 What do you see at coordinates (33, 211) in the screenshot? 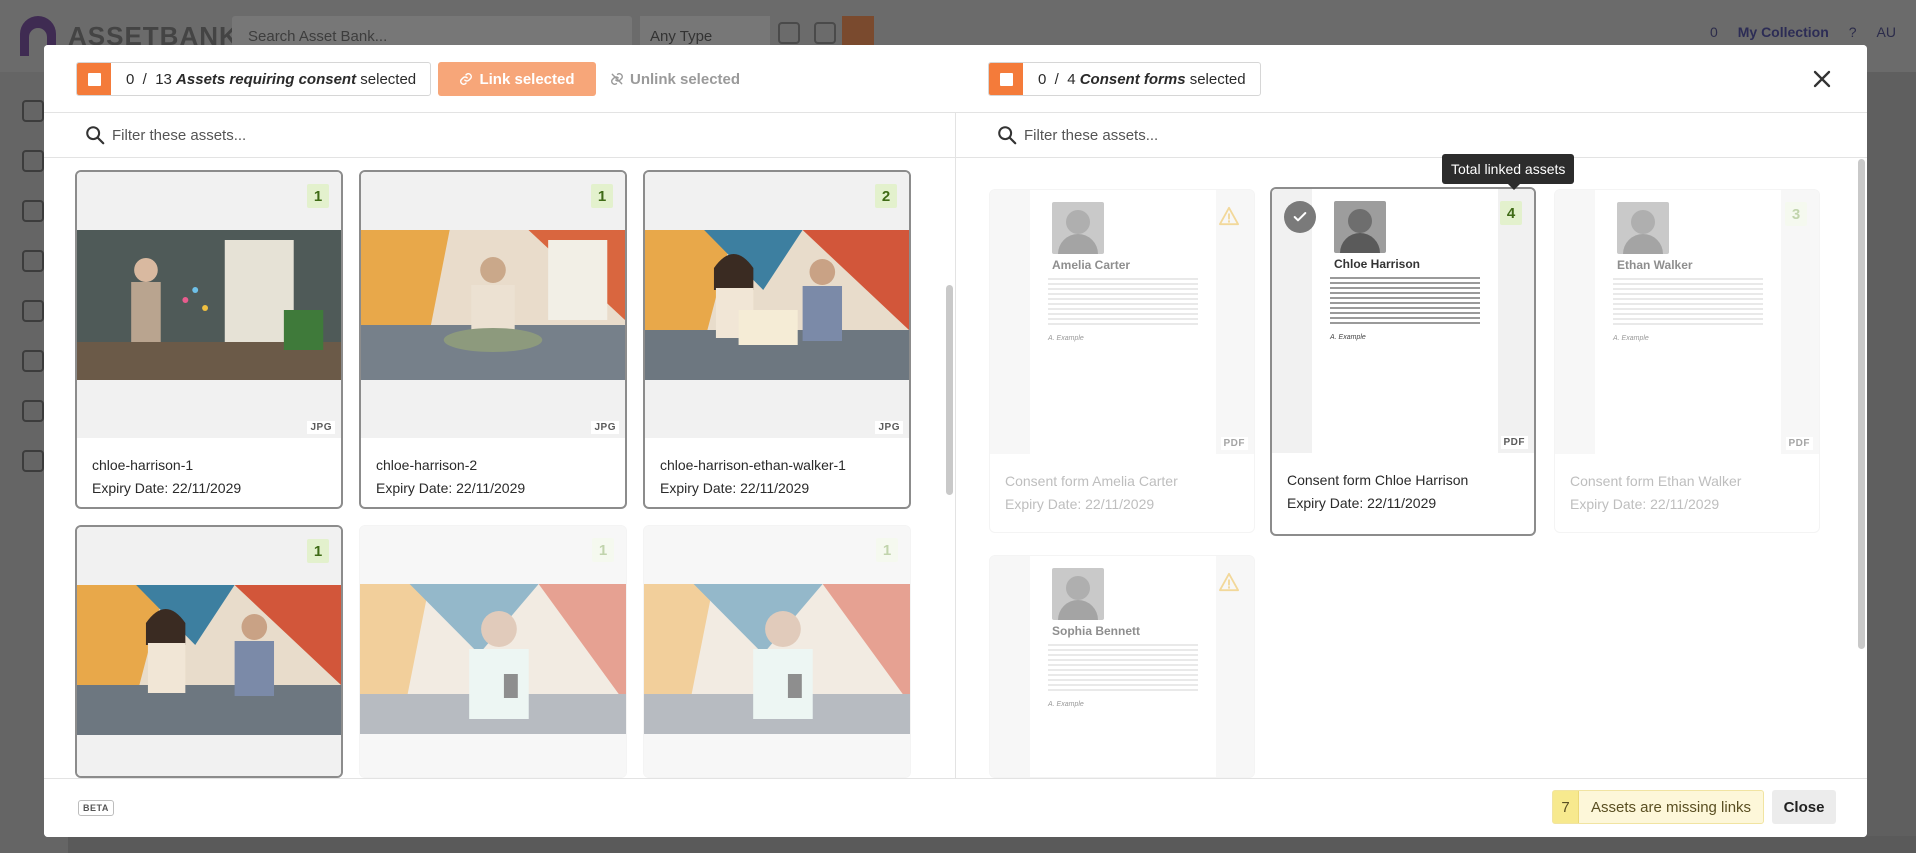
I see `folder-icon` at bounding box center [33, 211].